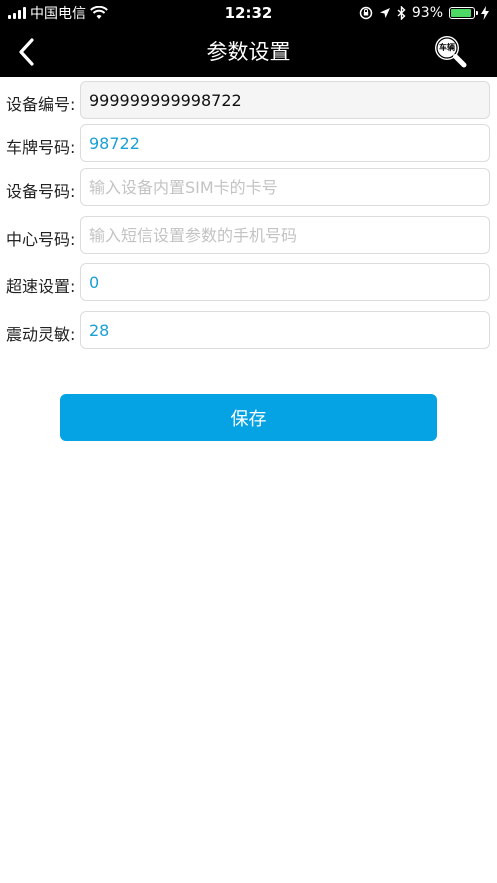 The width and height of the screenshot is (497, 883). I want to click on form-row-device-id: 设备编号:, so click(248, 101).